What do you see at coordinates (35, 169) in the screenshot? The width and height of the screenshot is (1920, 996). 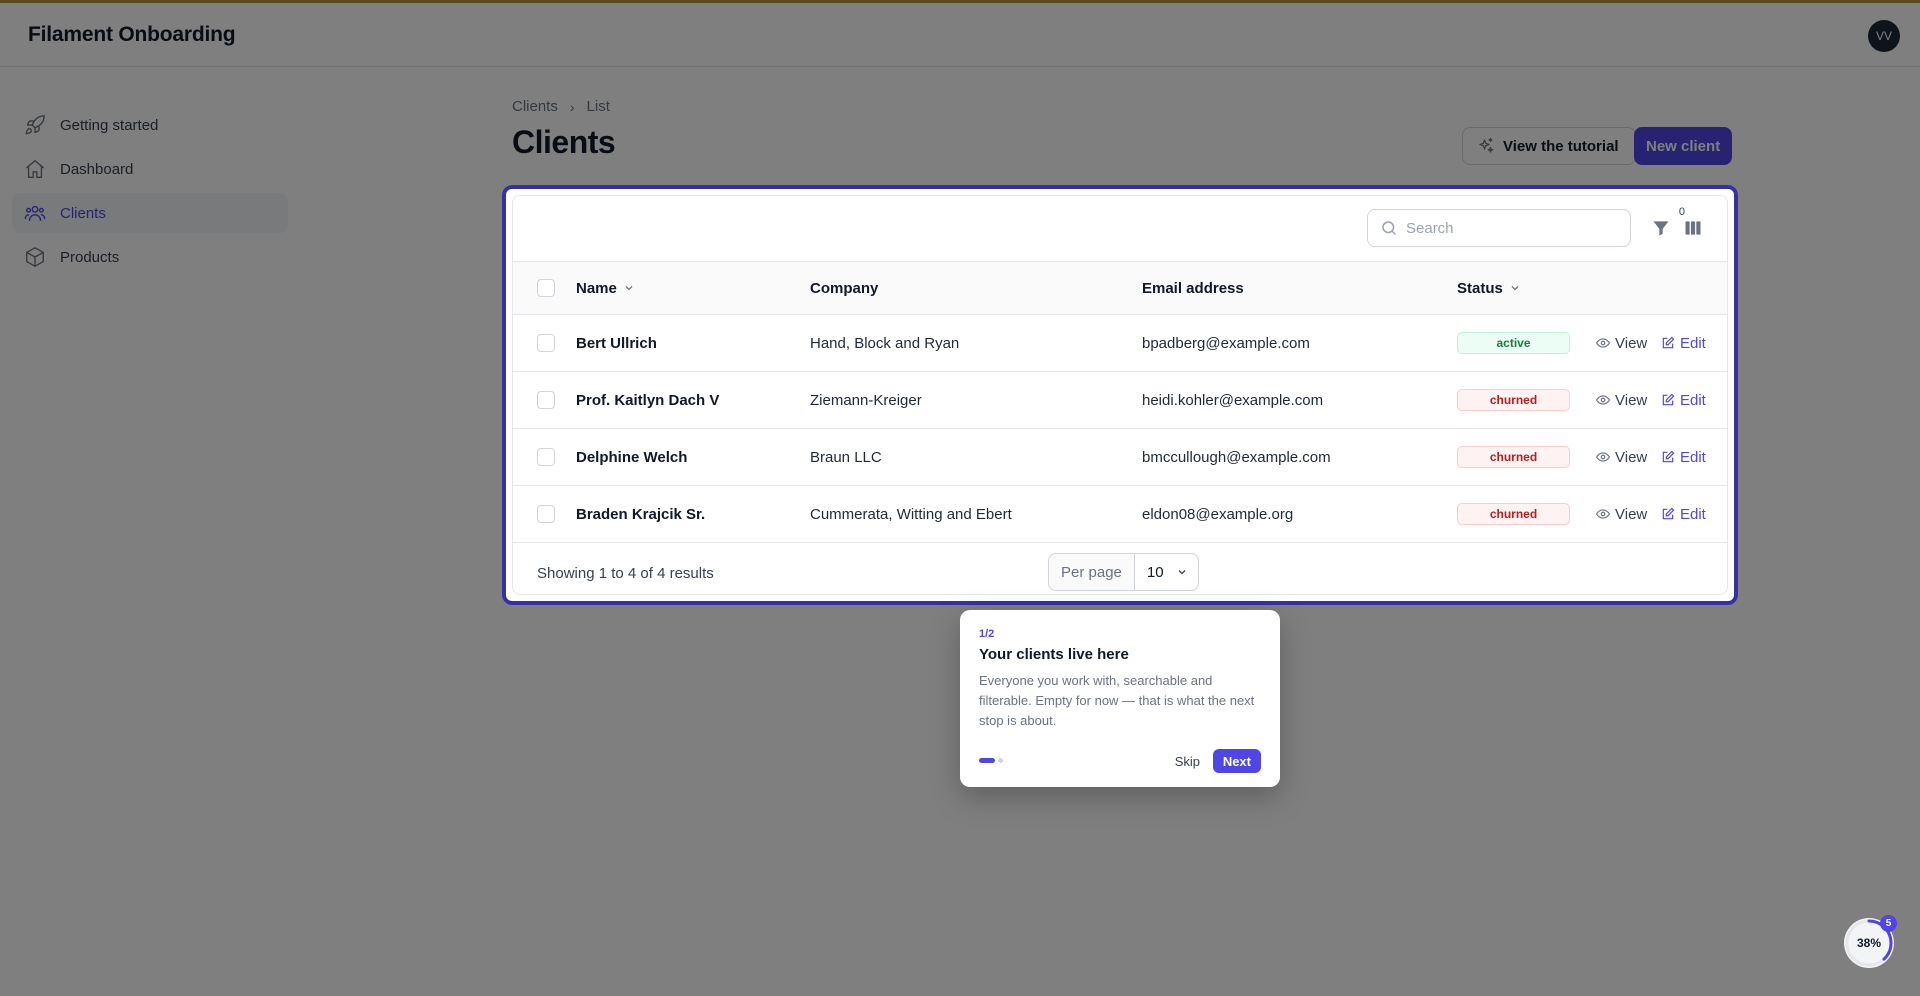 I see `home-icon` at bounding box center [35, 169].